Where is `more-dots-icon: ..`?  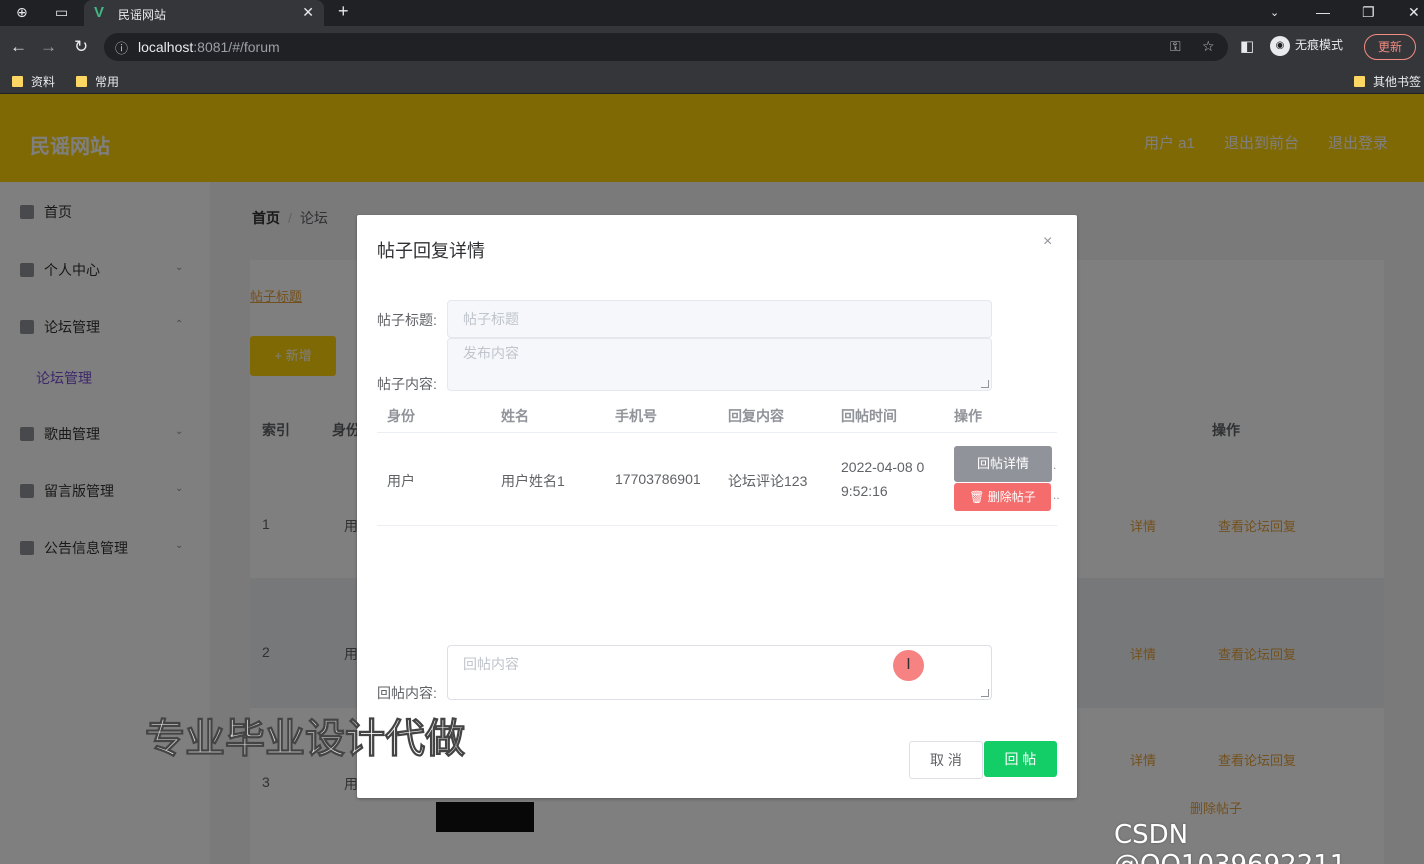 more-dots-icon: .. is located at coordinates (1056, 495).